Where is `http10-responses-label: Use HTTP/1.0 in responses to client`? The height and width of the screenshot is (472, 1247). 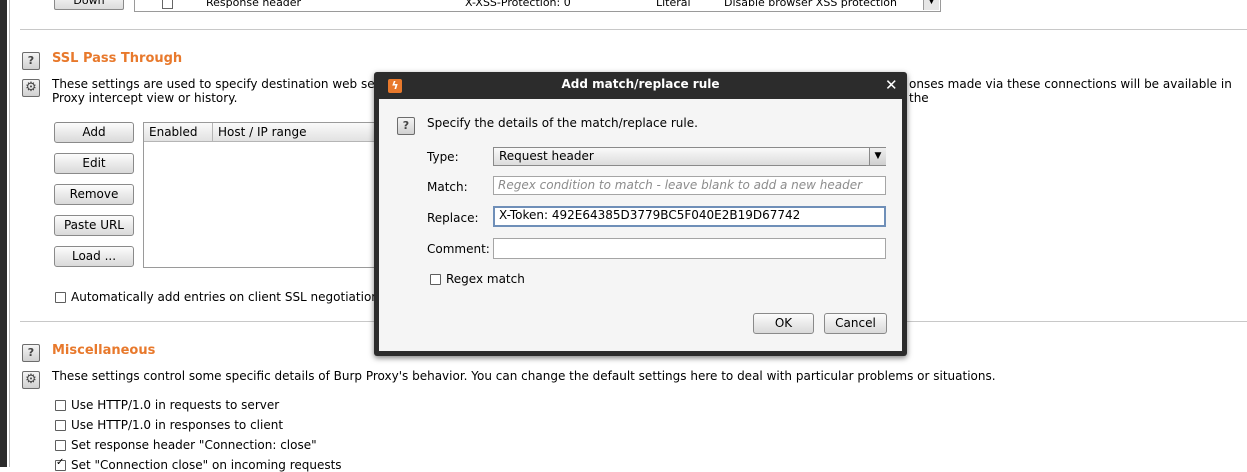
http10-responses-label: Use HTTP/1.0 in responses to client is located at coordinates (177, 425).